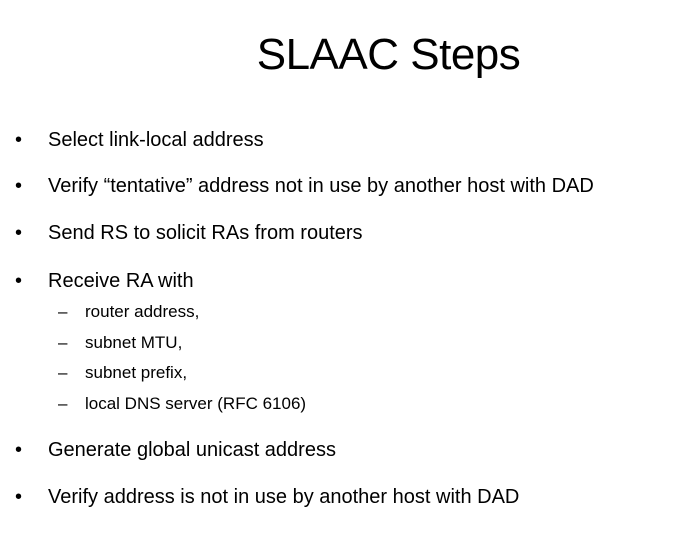 The image size is (683, 543). I want to click on bullet-text: Select link-local address, so click(156, 140).